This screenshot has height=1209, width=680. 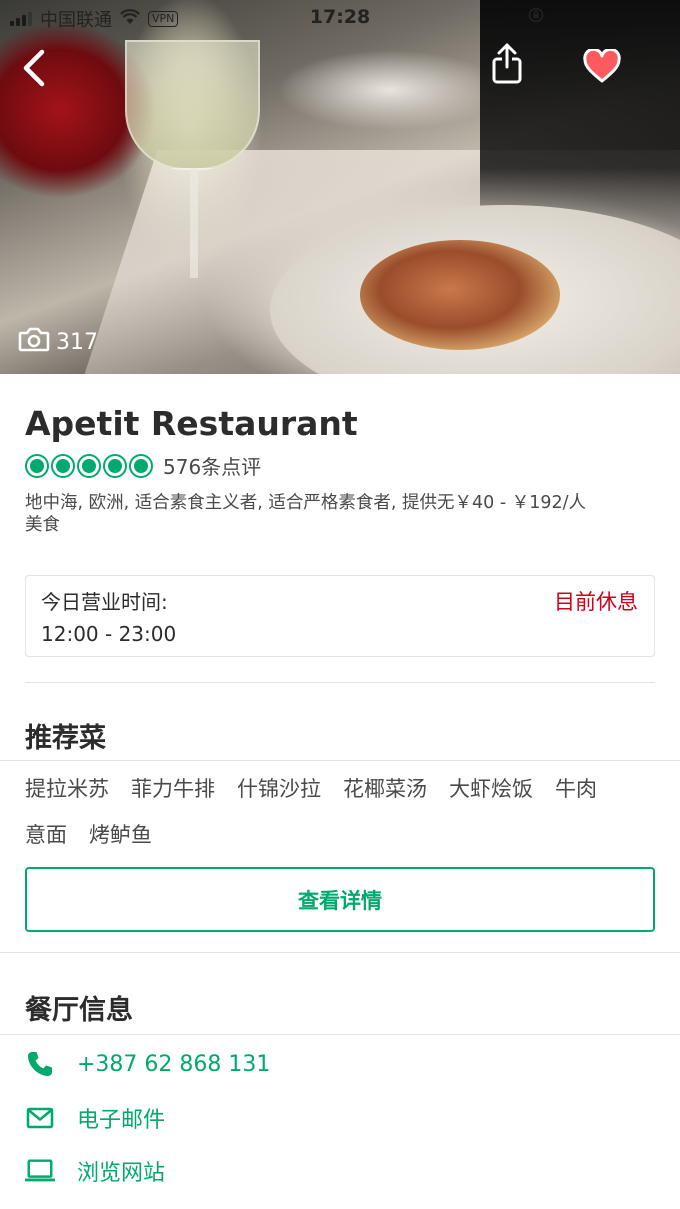 I want to click on review-count: 576条点评, so click(x=212, y=467).